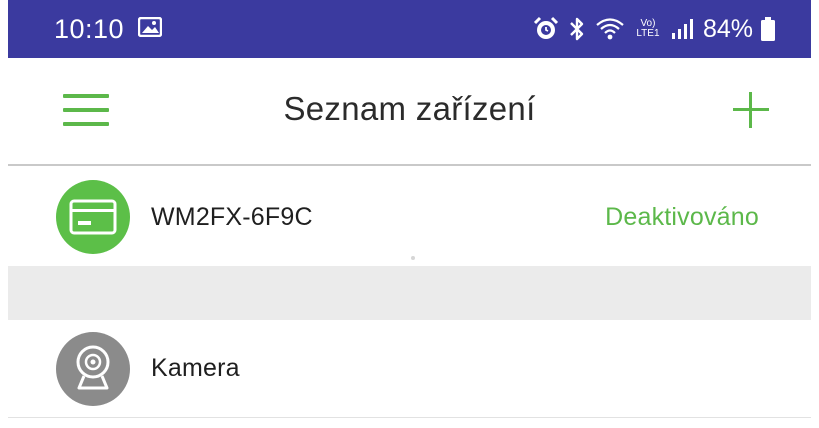 This screenshot has width=819, height=428. I want to click on device-name: Kamera, so click(195, 368).